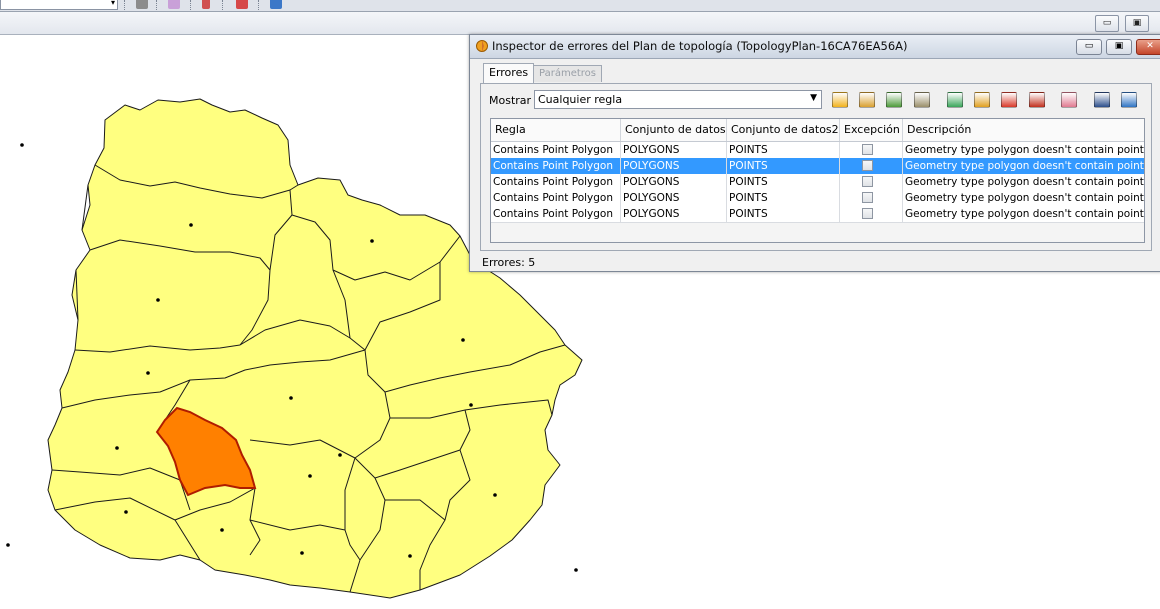 The width and height of the screenshot is (1160, 609). What do you see at coordinates (1129, 100) in the screenshot?
I see `refresh-button` at bounding box center [1129, 100].